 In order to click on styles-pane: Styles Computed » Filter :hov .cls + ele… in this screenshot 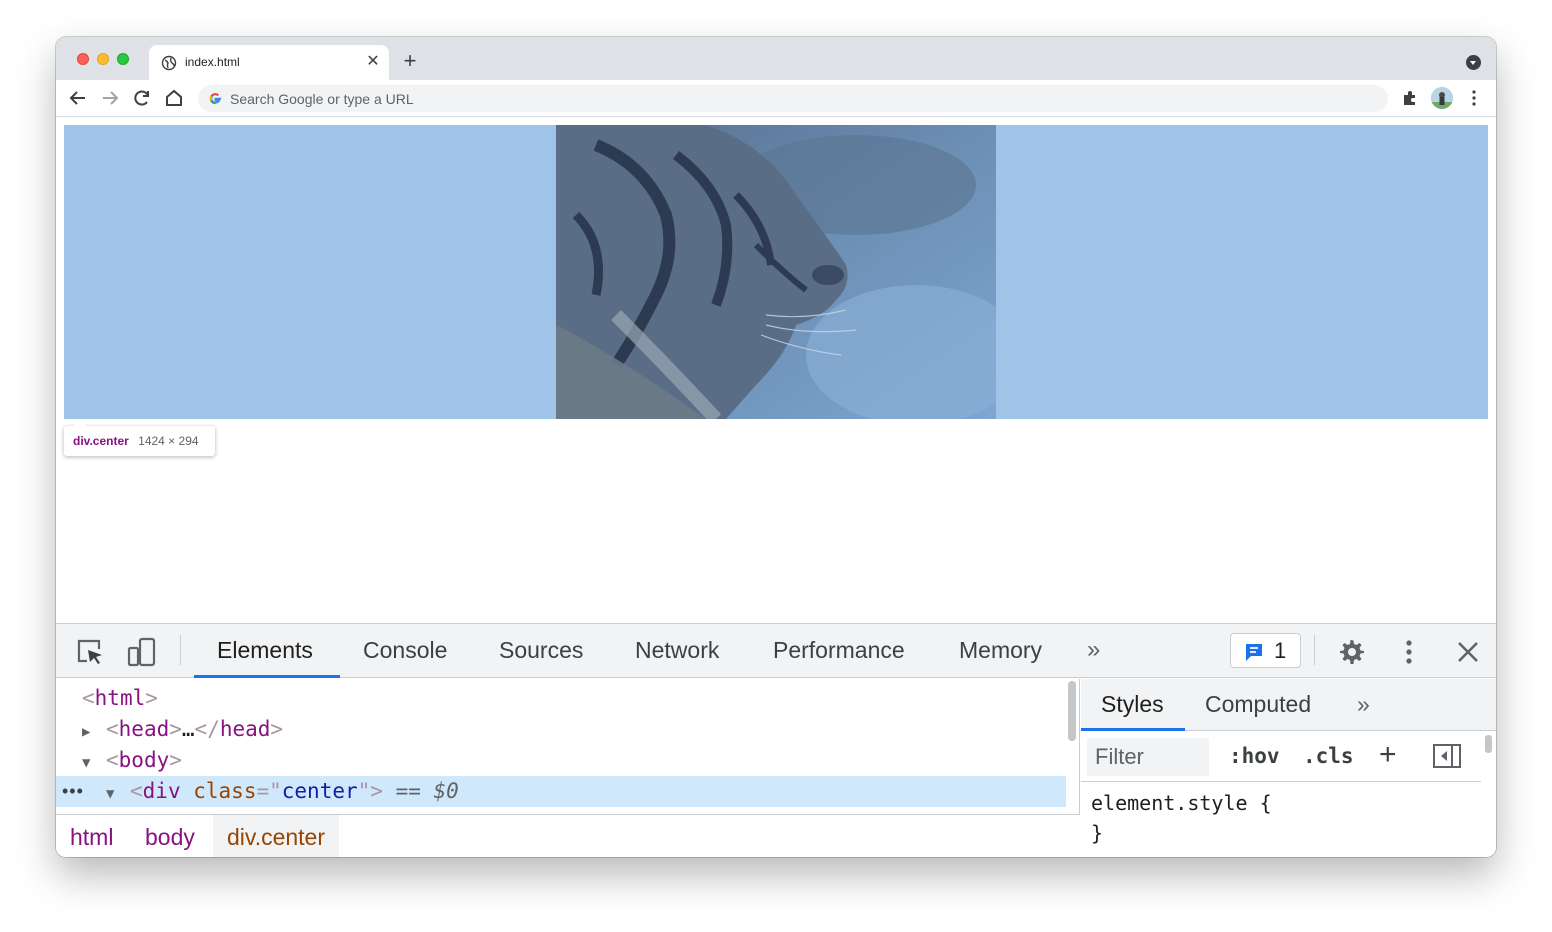, I will do `click(1288, 768)`.